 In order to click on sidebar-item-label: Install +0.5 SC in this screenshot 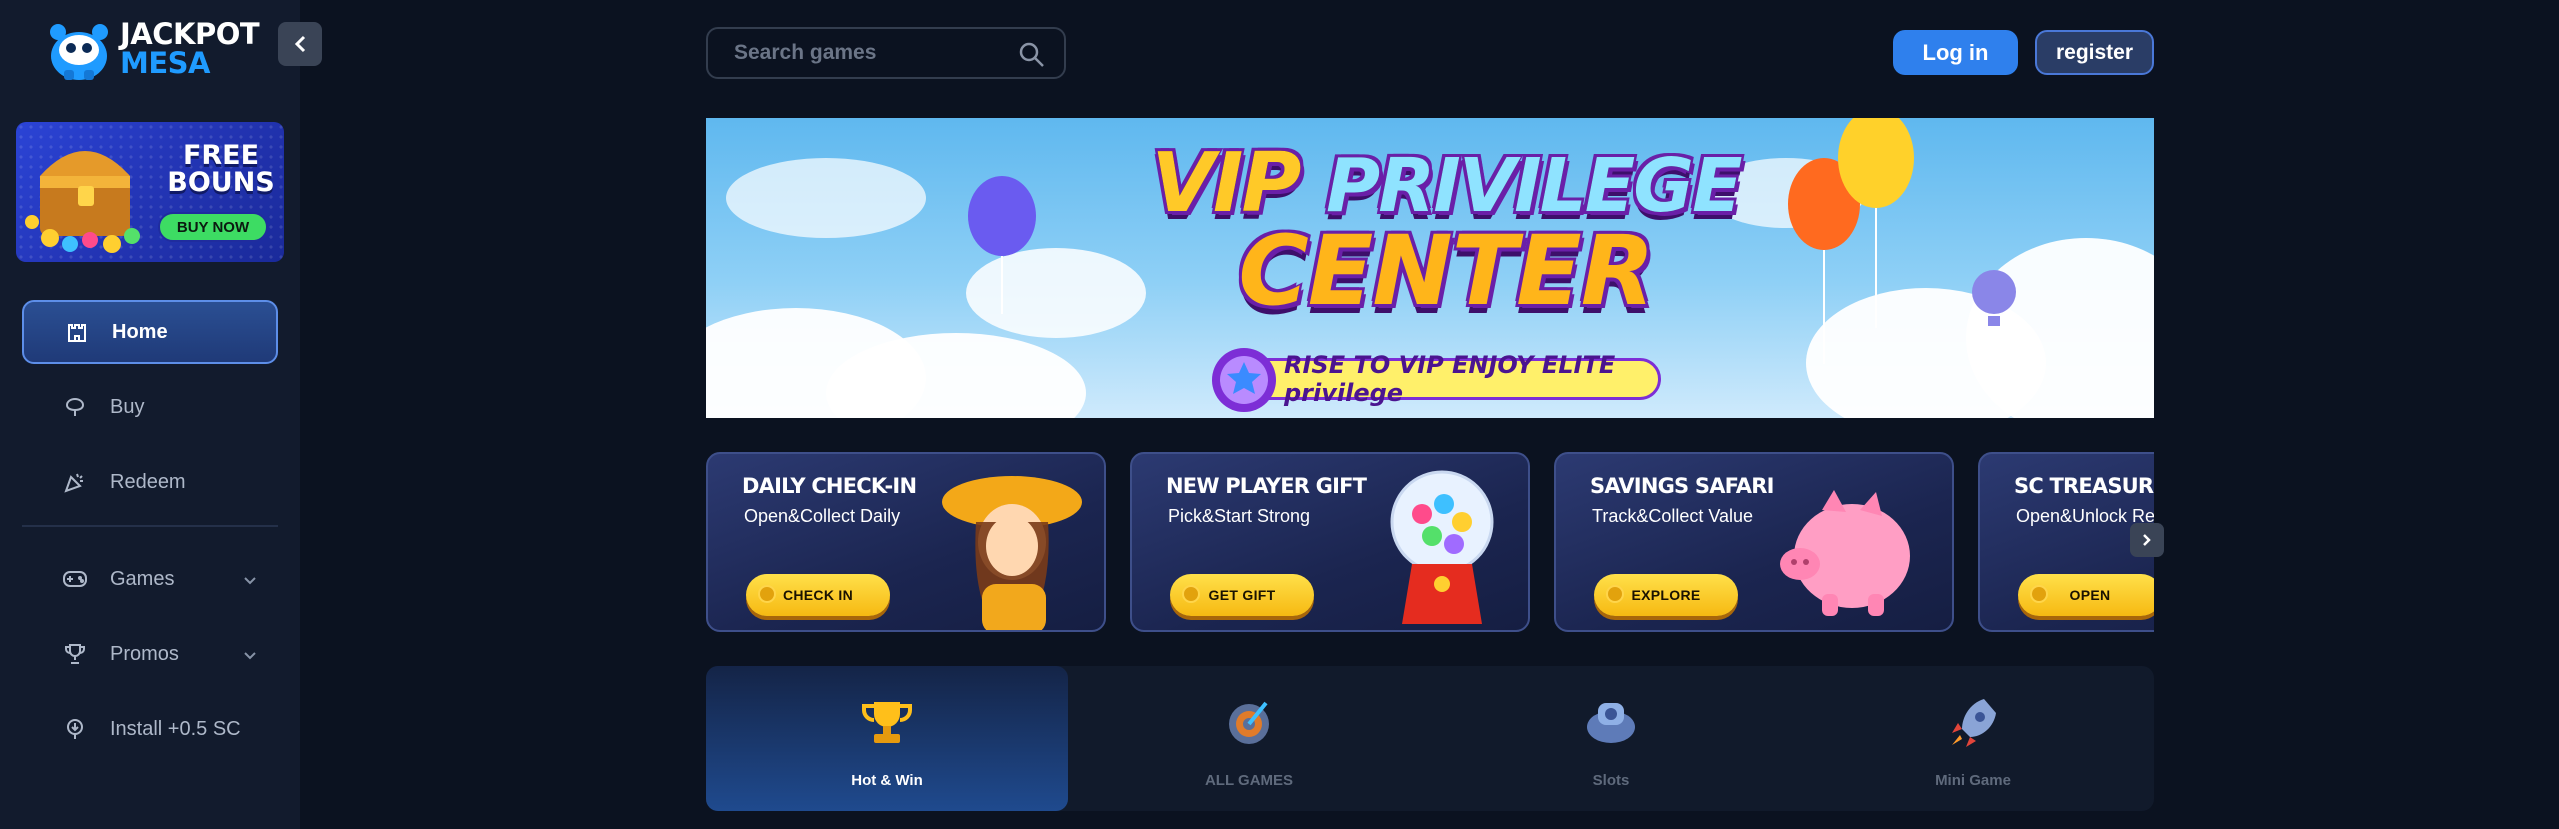, I will do `click(175, 728)`.